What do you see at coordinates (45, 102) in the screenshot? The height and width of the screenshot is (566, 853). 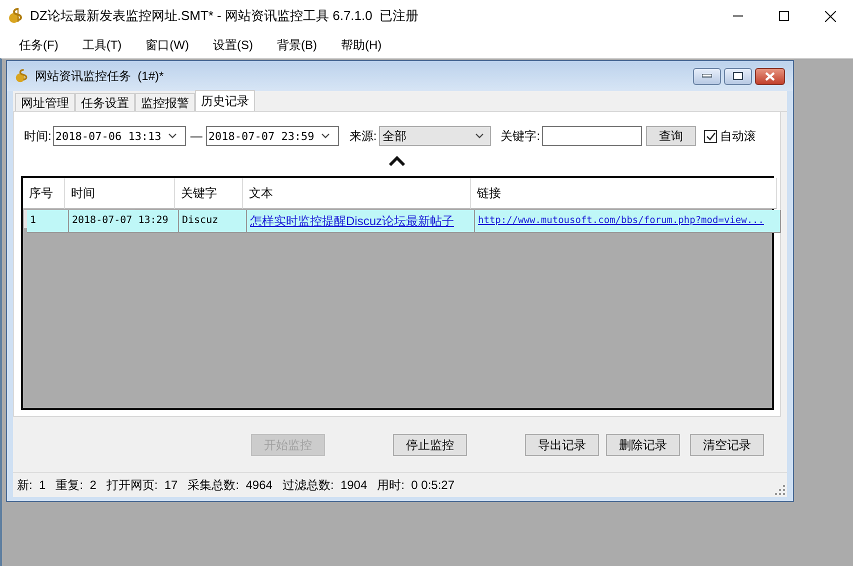 I see `tab: 网址管理` at bounding box center [45, 102].